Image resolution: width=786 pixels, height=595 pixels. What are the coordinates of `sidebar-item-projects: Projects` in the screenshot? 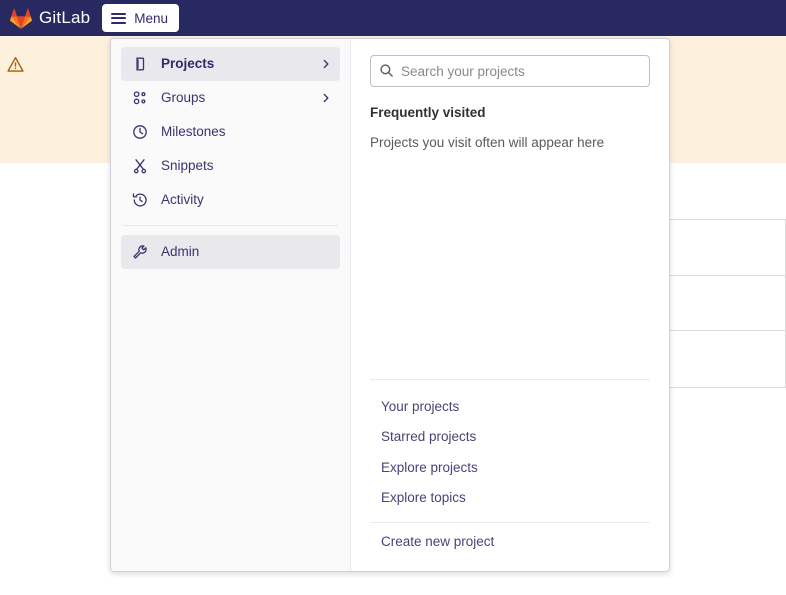 It's located at (230, 64).